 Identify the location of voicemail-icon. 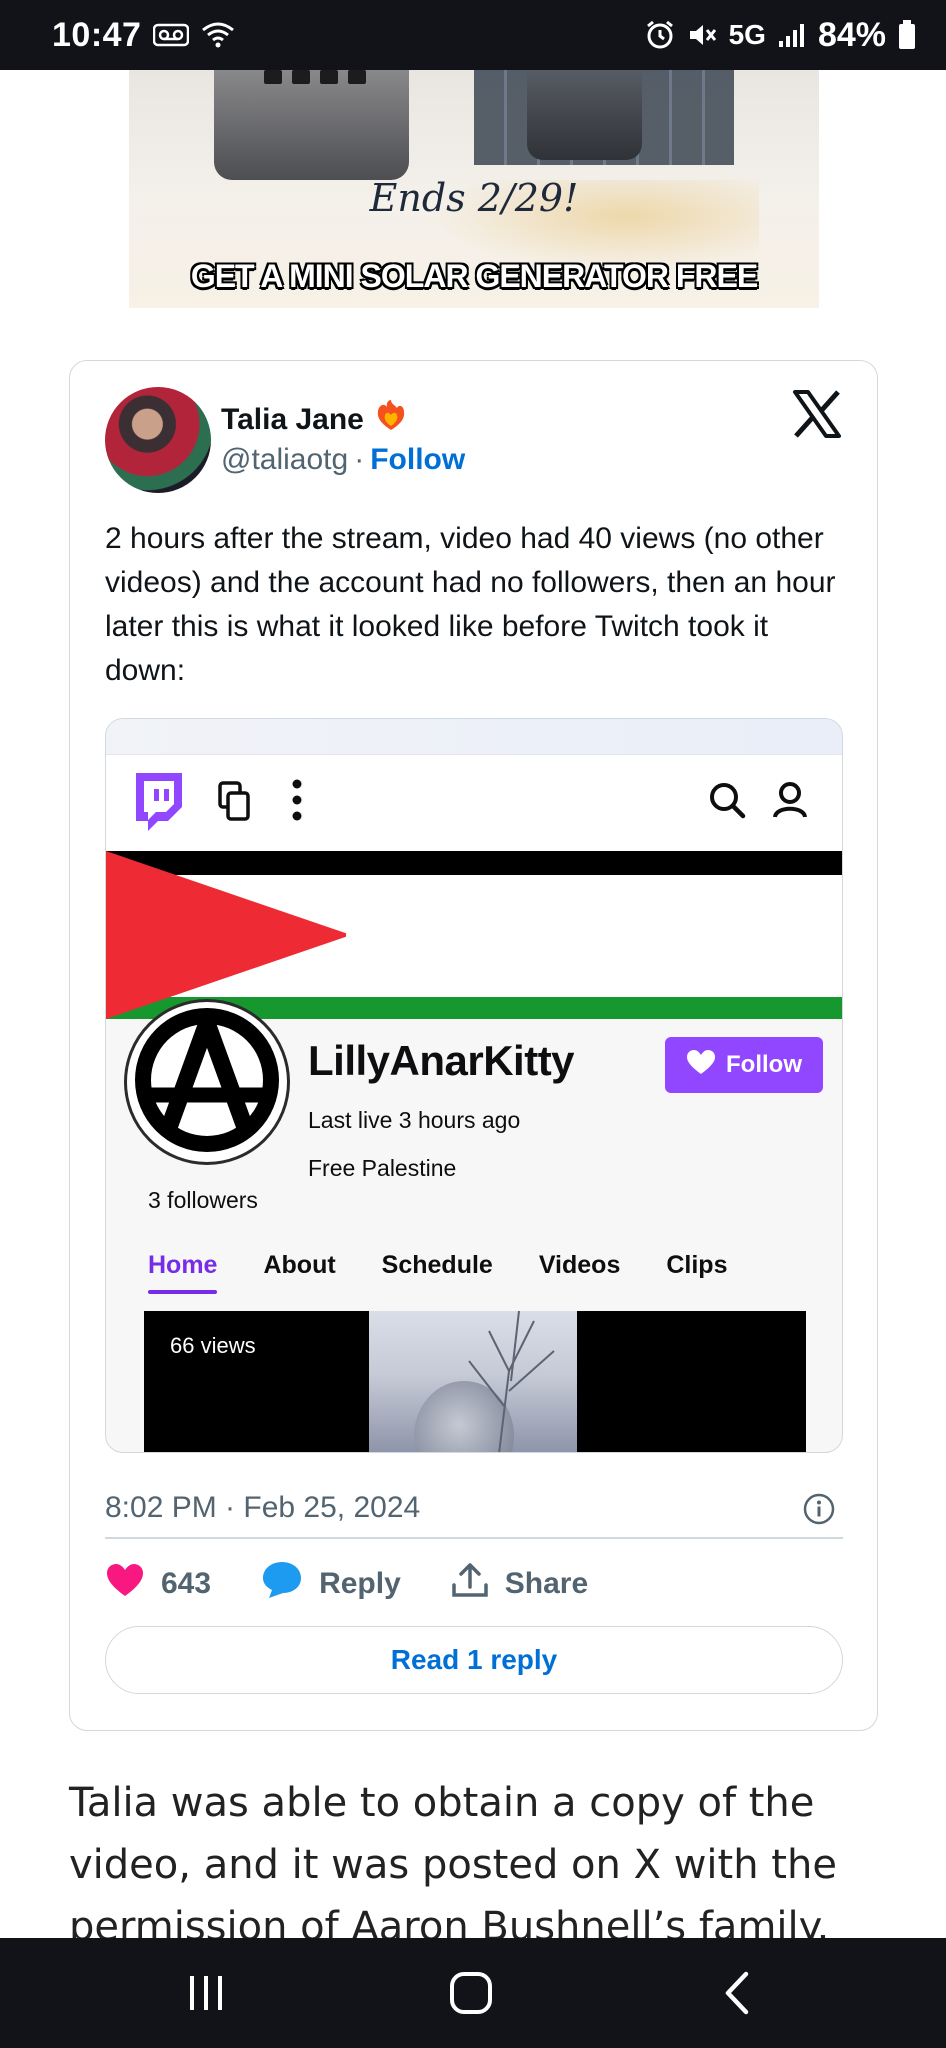
(171, 35).